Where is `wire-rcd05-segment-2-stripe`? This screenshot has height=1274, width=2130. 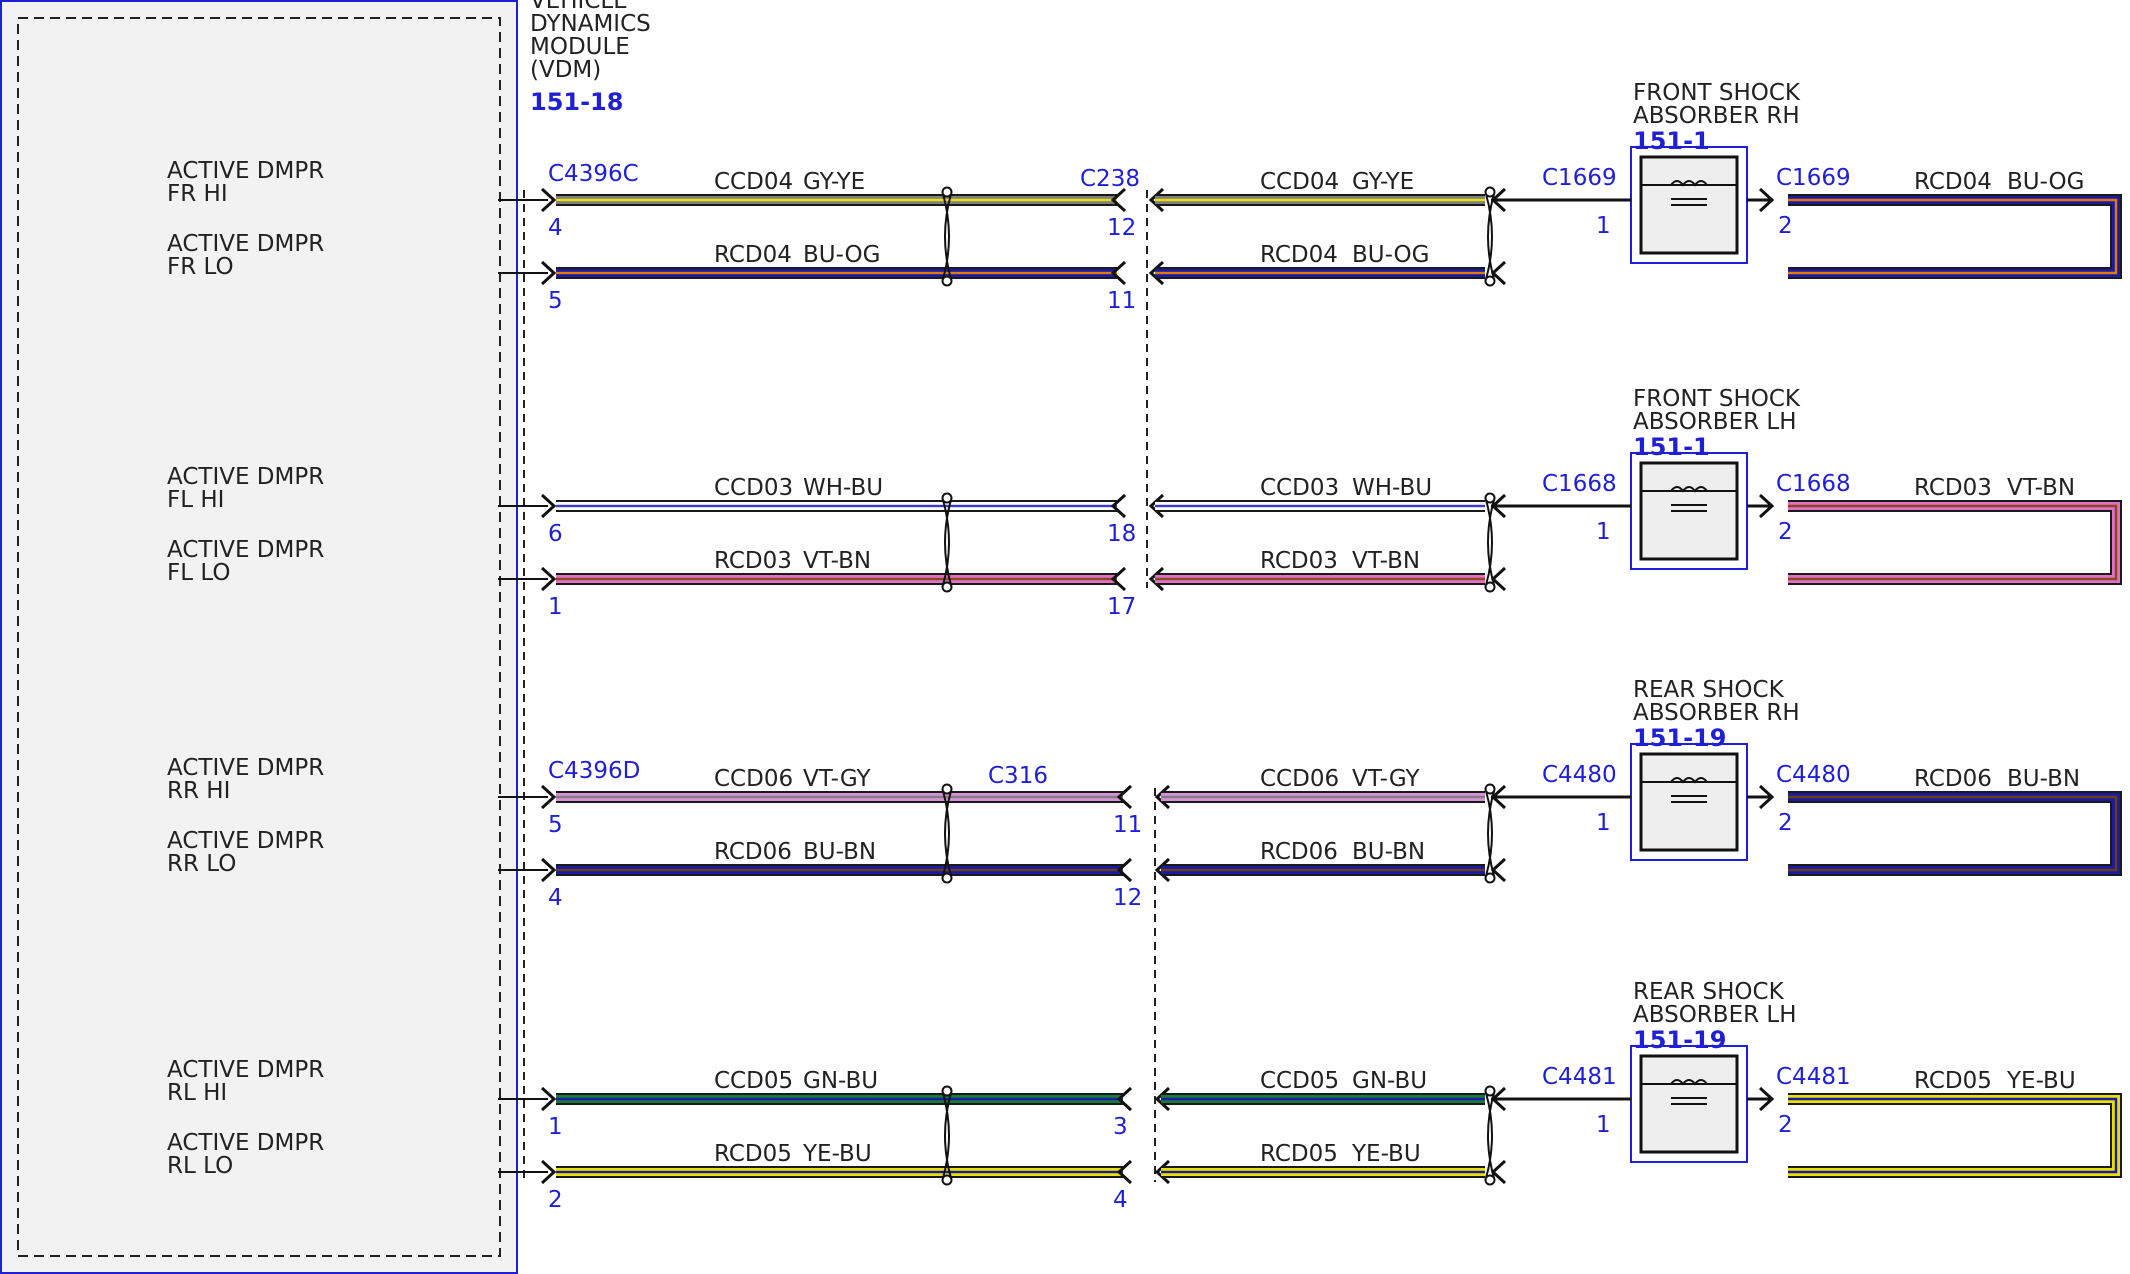 wire-rcd05-segment-2-stripe is located at coordinates (1323, 1172).